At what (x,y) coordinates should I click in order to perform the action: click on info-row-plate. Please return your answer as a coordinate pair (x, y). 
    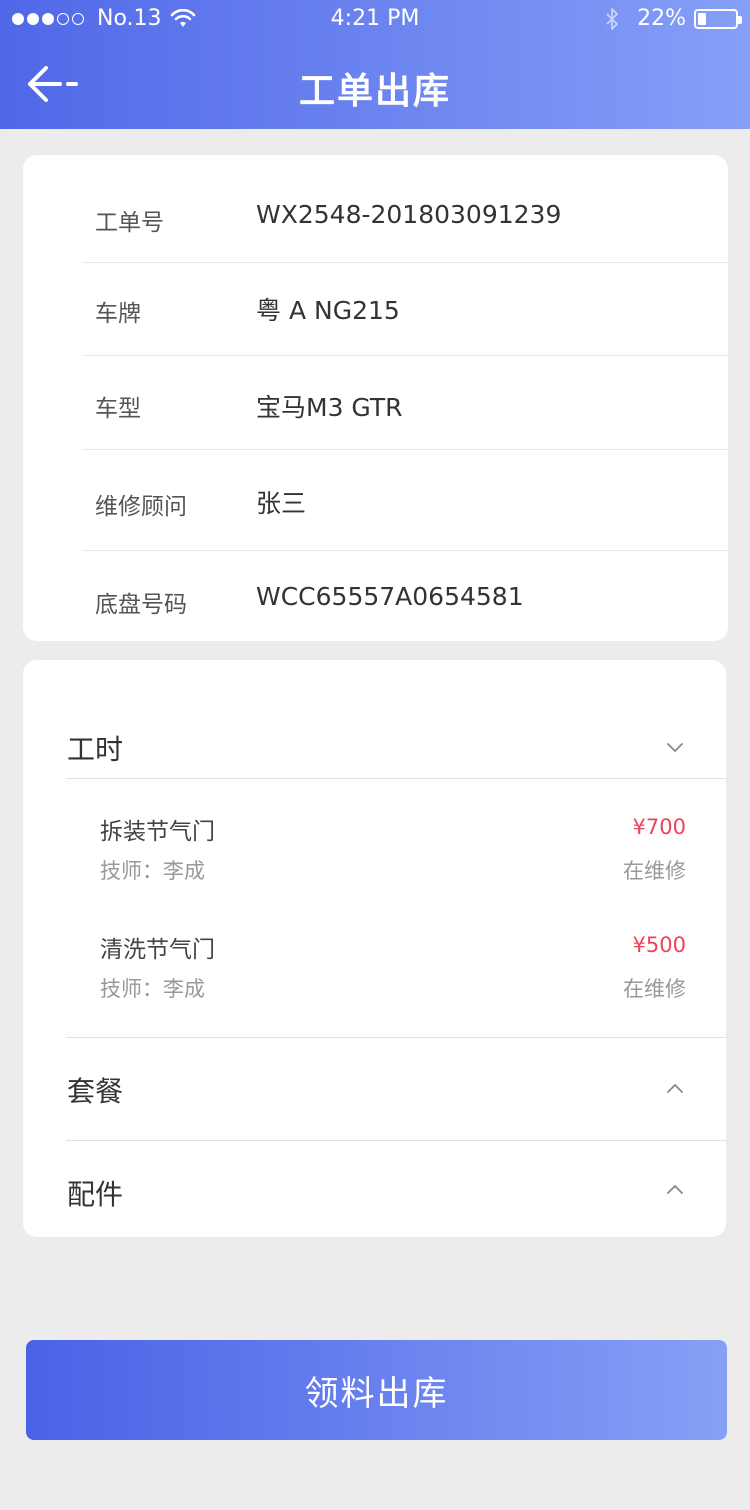
    Looking at the image, I should click on (405, 309).